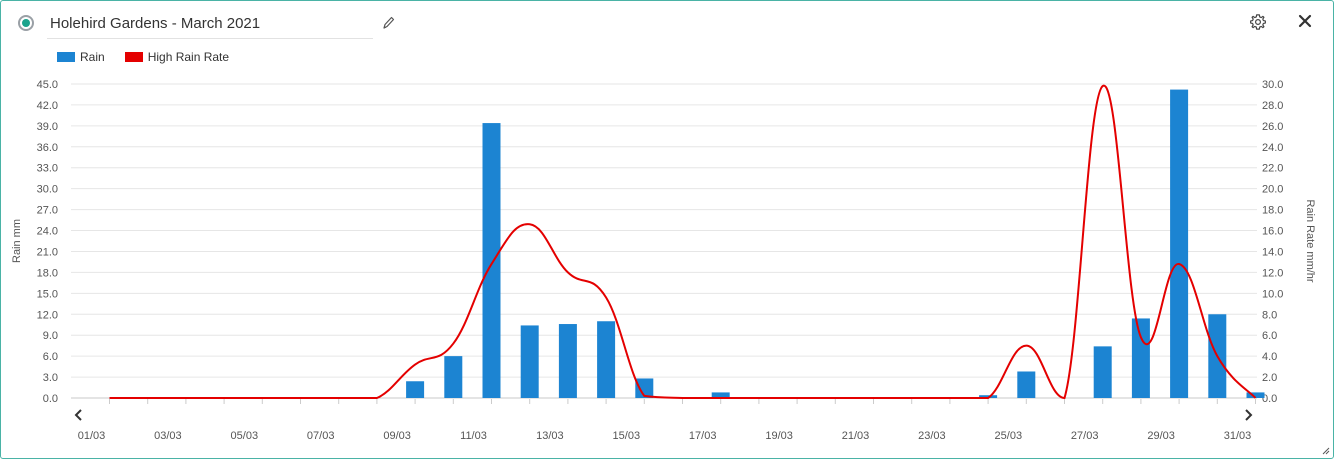 This screenshot has width=1334, height=459. I want to click on x-tick-label: 01/03, so click(92, 436).